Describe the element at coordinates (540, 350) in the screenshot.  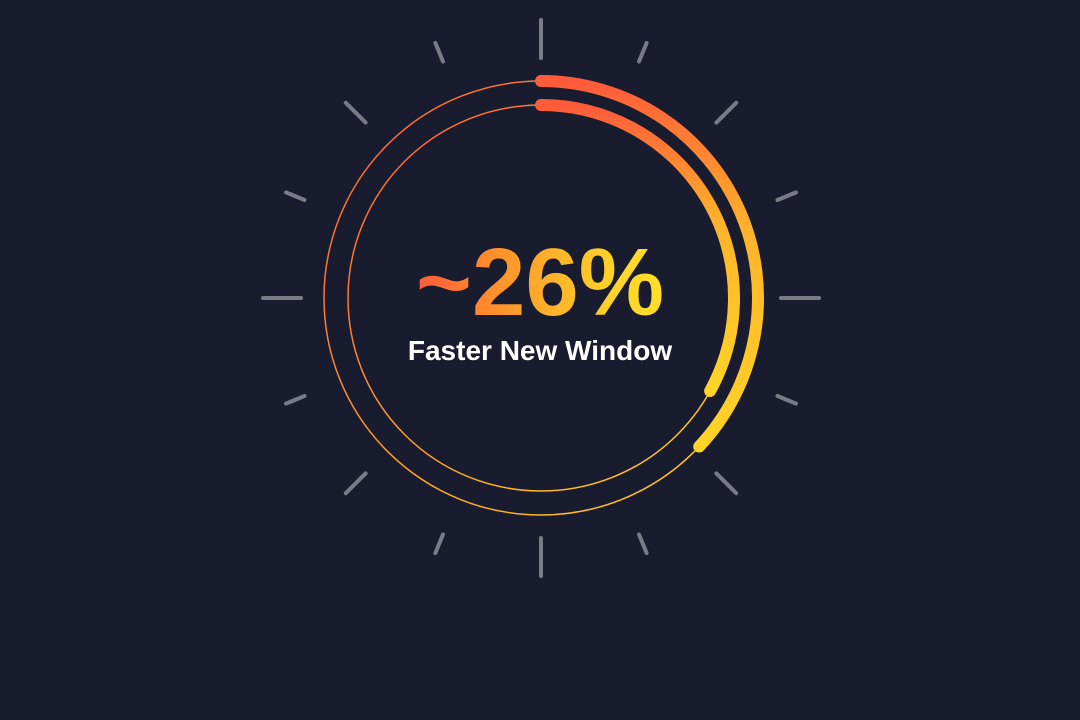
I see `metric-caption: Faster New Window` at that location.